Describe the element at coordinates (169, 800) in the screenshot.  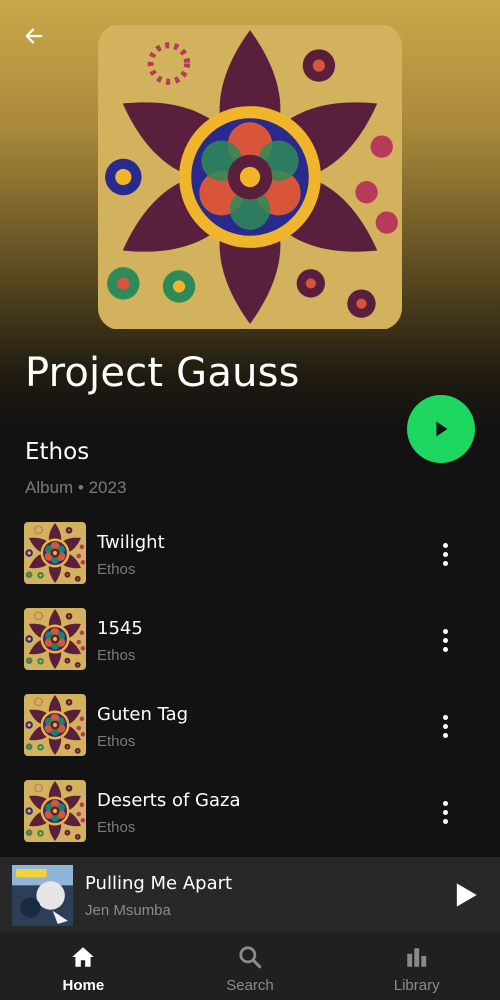
I see `track-title: Deserts of Gaza` at that location.